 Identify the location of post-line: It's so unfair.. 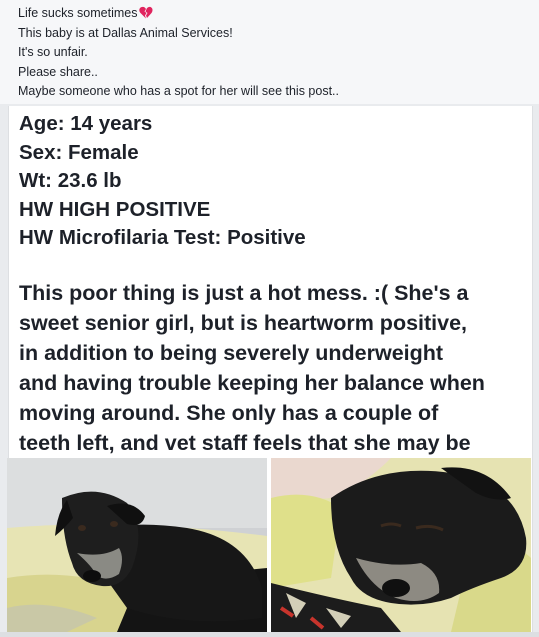
(53, 52).